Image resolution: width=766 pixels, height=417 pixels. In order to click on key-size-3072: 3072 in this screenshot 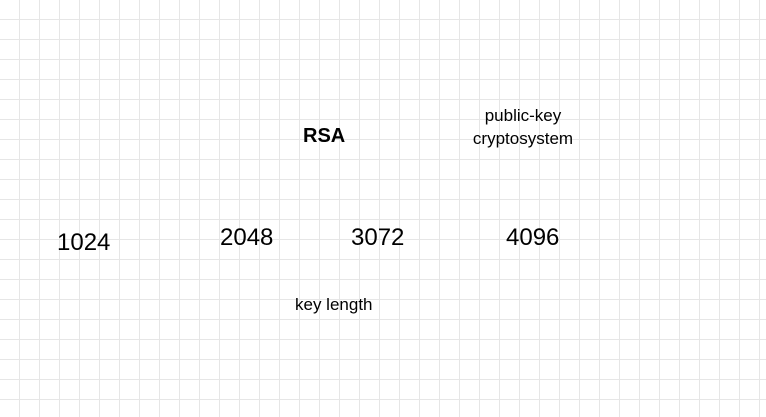, I will do `click(378, 237)`.